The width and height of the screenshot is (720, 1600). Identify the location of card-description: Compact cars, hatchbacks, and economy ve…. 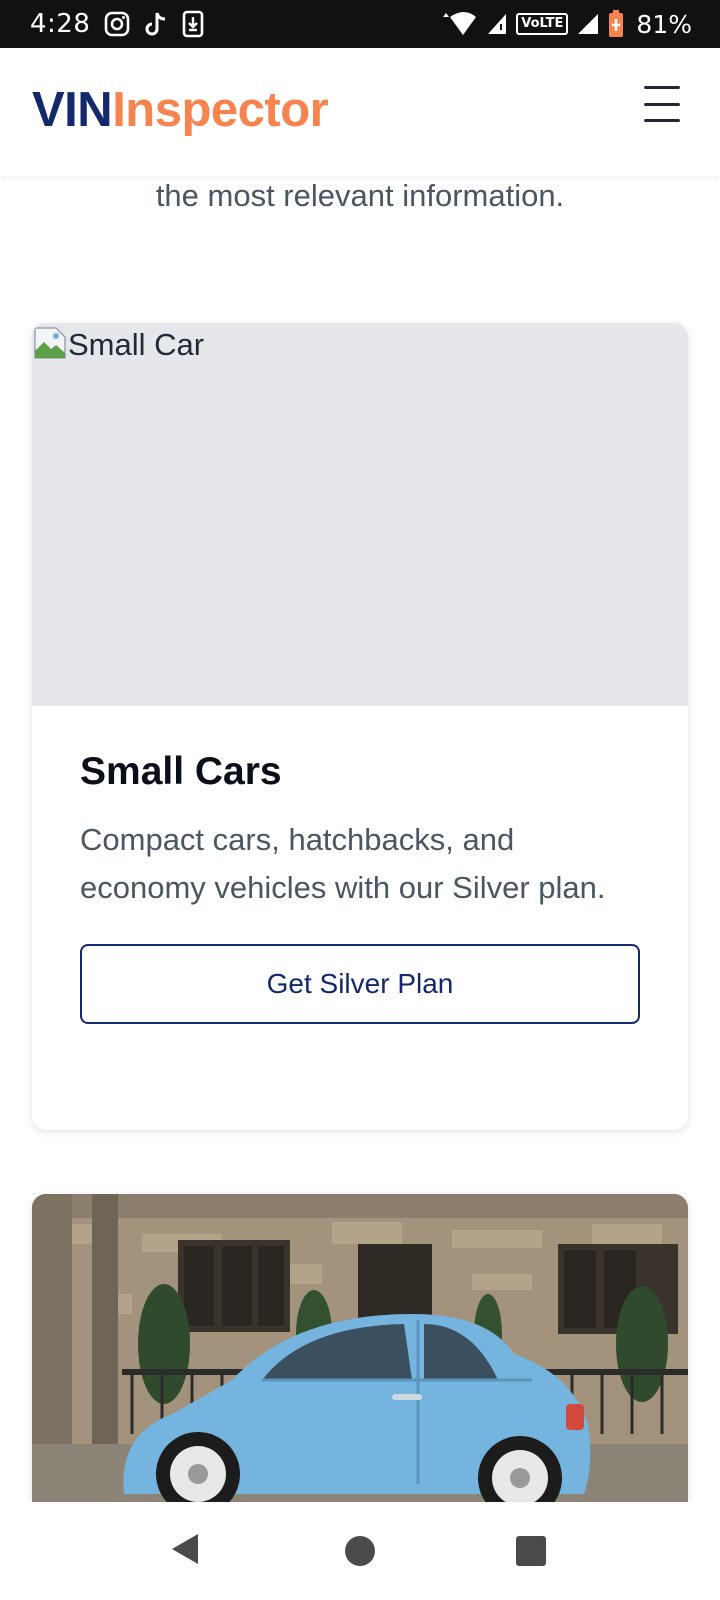
(343, 863).